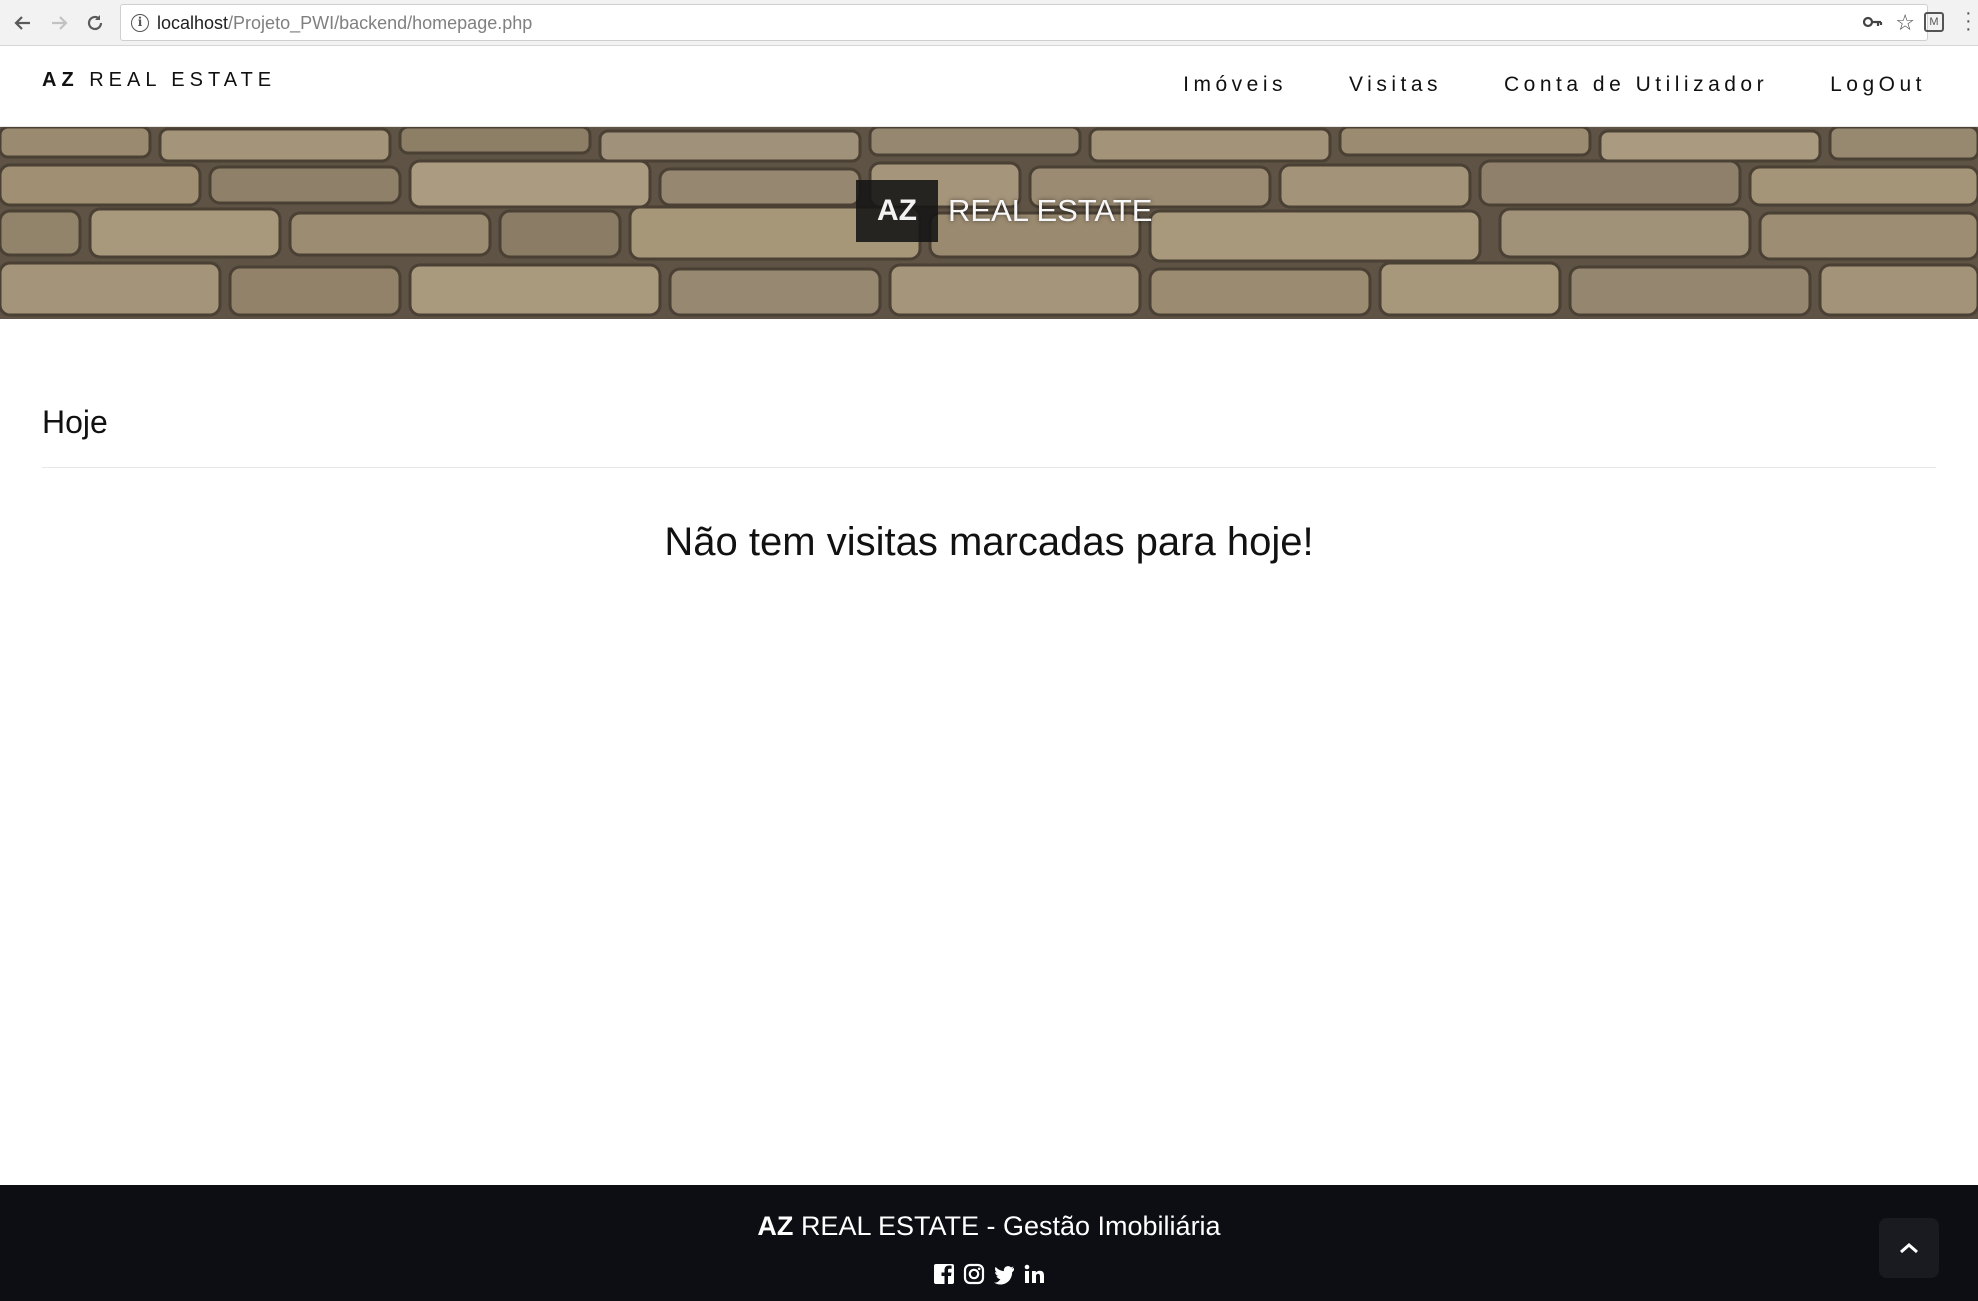  Describe the element at coordinates (1636, 85) in the screenshot. I see `nav-conta-utilizador: Conta de Utilizador` at that location.